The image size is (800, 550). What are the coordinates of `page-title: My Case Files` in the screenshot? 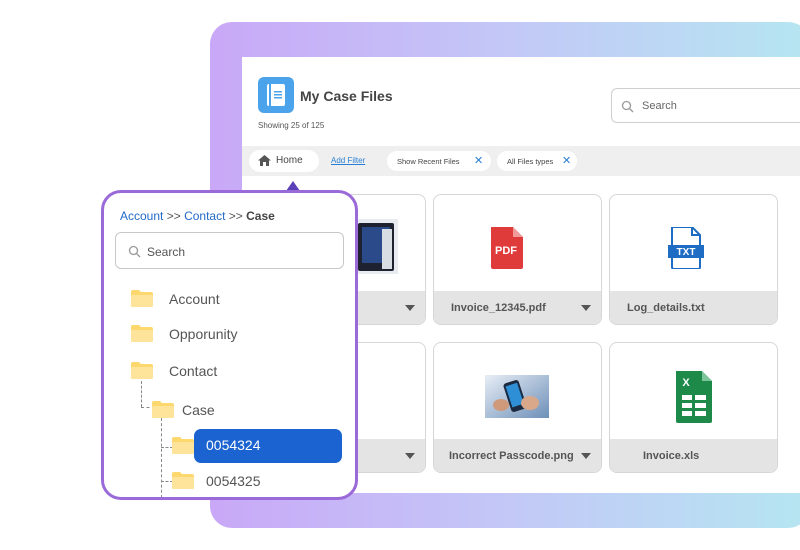 It's located at (346, 96).